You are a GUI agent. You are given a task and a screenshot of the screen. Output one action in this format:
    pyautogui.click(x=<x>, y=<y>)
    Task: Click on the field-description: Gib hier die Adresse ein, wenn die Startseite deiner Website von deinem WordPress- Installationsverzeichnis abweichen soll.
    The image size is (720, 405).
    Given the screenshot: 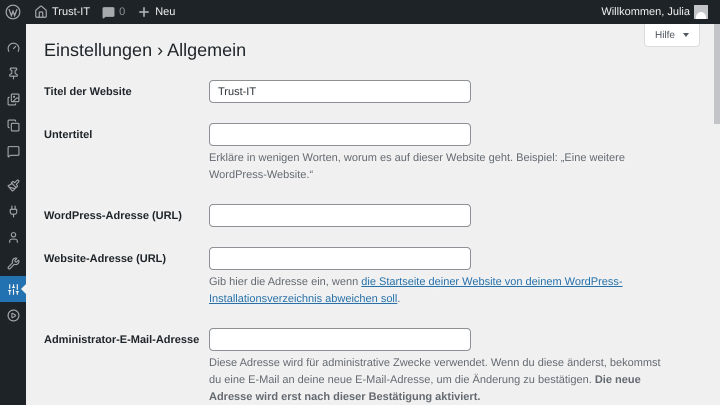 What is the action you would take?
    pyautogui.click(x=416, y=291)
    